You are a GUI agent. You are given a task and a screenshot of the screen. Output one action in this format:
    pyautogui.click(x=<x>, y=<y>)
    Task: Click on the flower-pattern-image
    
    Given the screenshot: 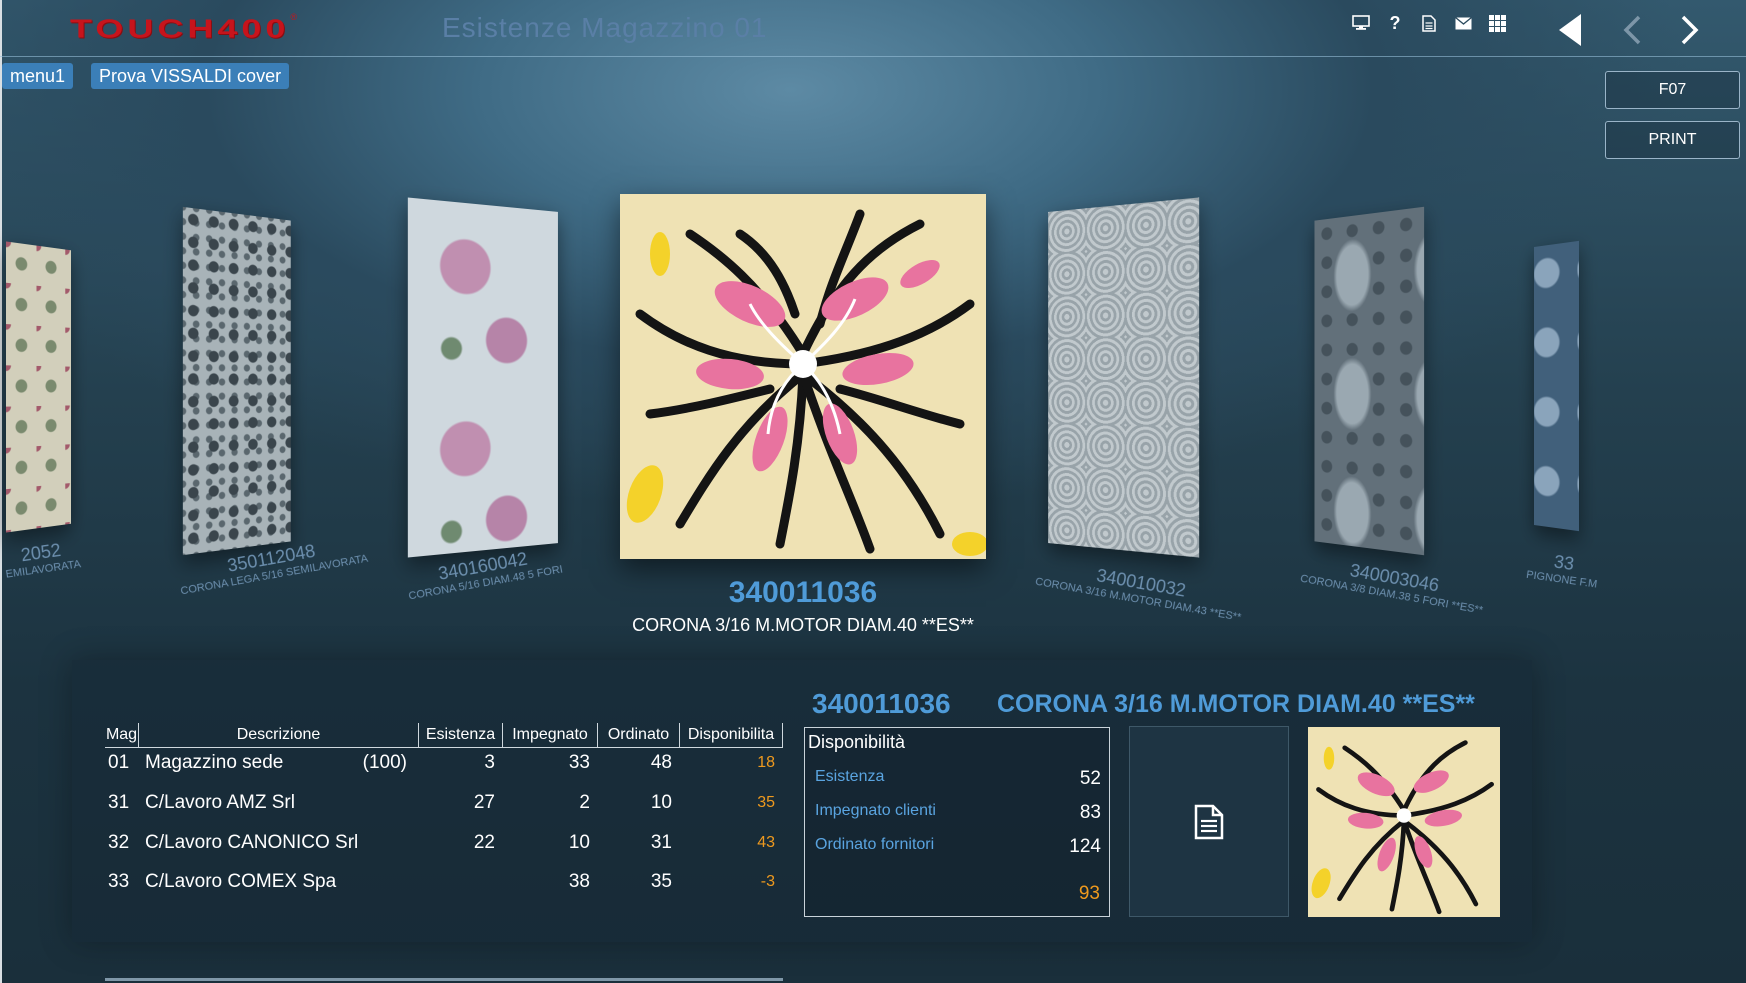 What is the action you would take?
    pyautogui.click(x=803, y=376)
    